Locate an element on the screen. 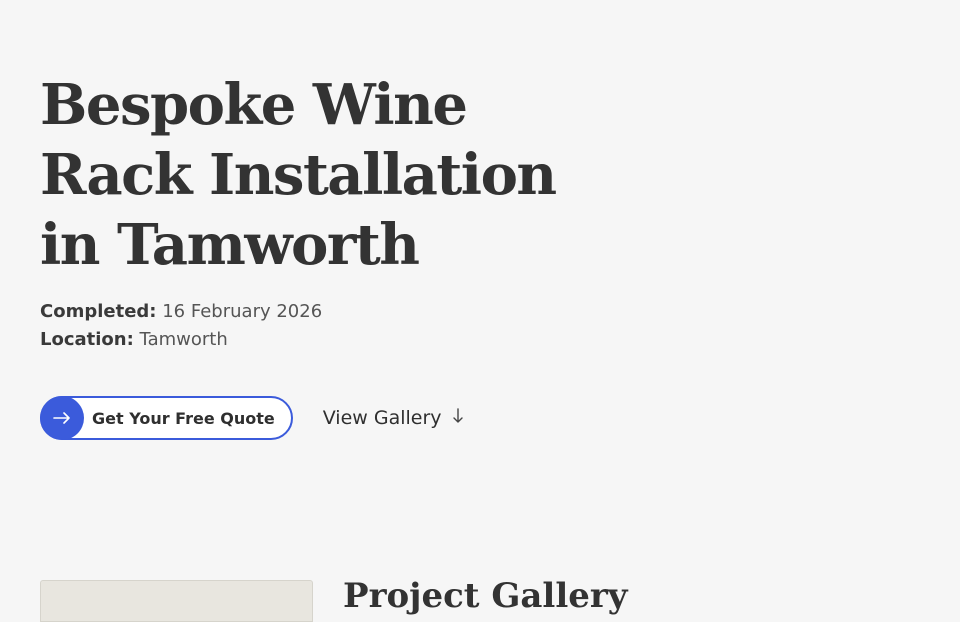 This screenshot has width=960, height=622. hero-actions: Get Your Free Quote View Gallery is located at coordinates (252, 418).